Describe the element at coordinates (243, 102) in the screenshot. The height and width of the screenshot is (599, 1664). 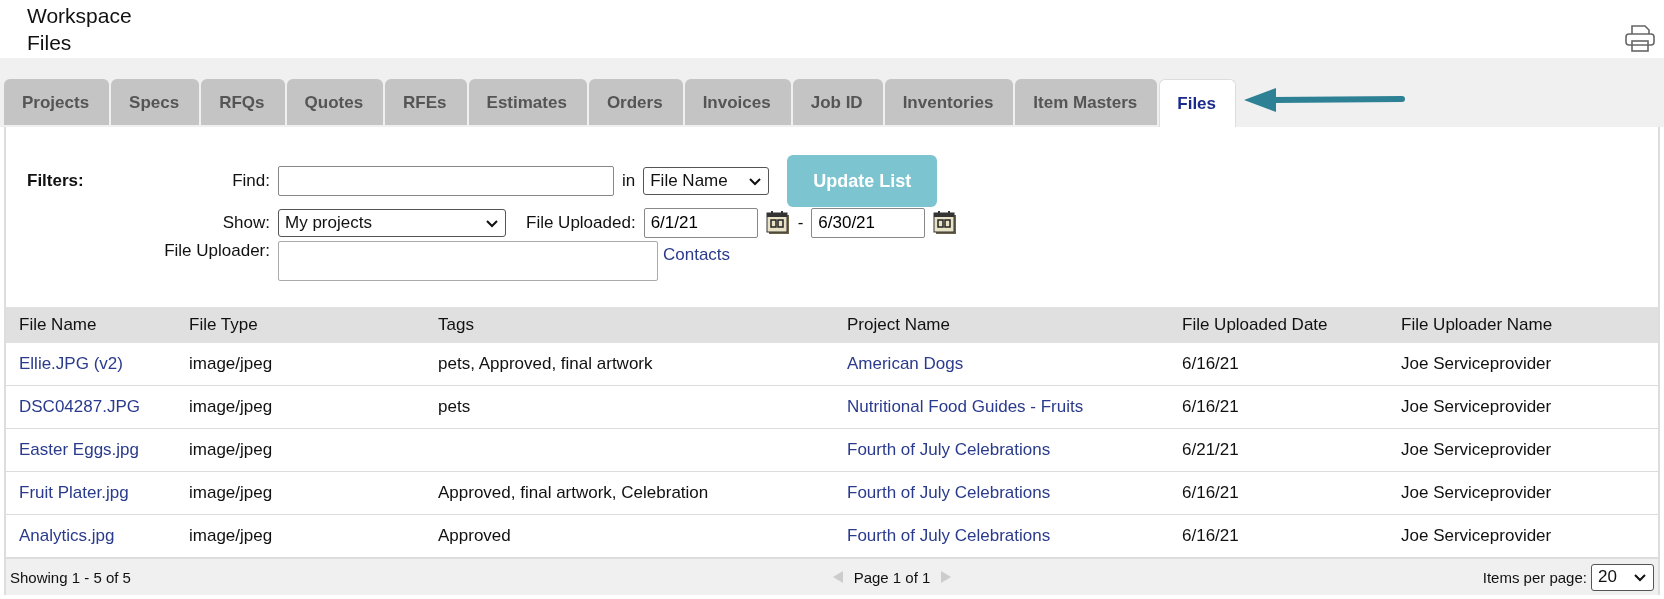
I see `tab: RFQs` at that location.